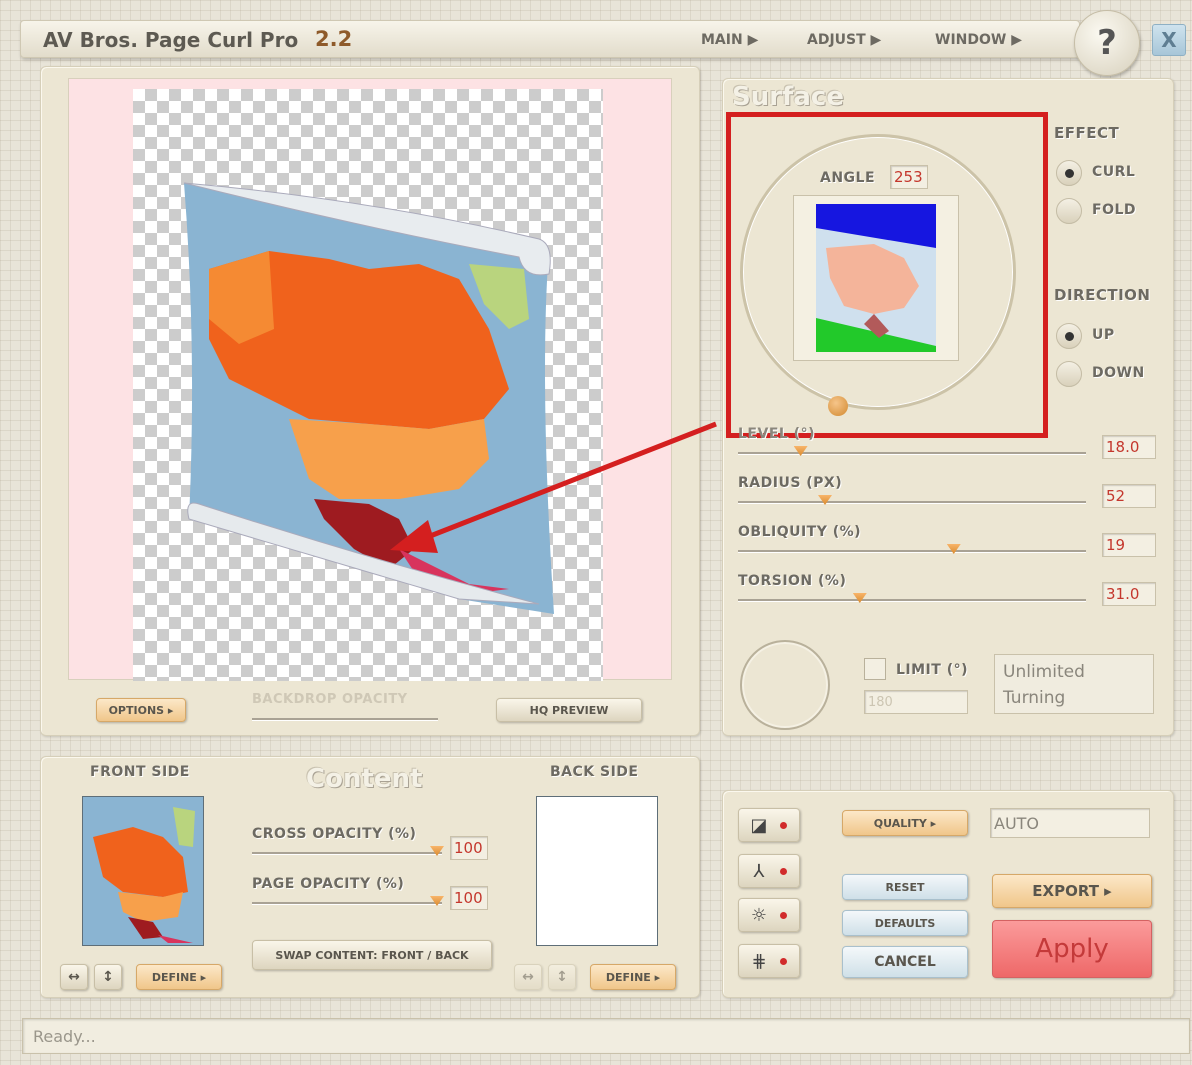 This screenshot has height=1065, width=1192. What do you see at coordinates (905, 887) in the screenshot?
I see `reset-button: RESET` at bounding box center [905, 887].